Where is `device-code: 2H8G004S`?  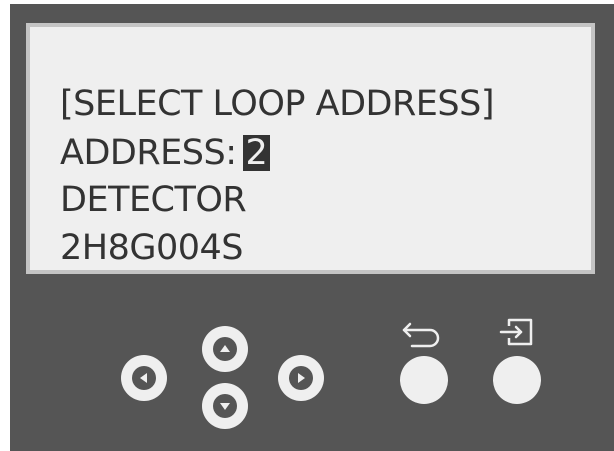
device-code: 2H8G004S is located at coordinates (152, 248).